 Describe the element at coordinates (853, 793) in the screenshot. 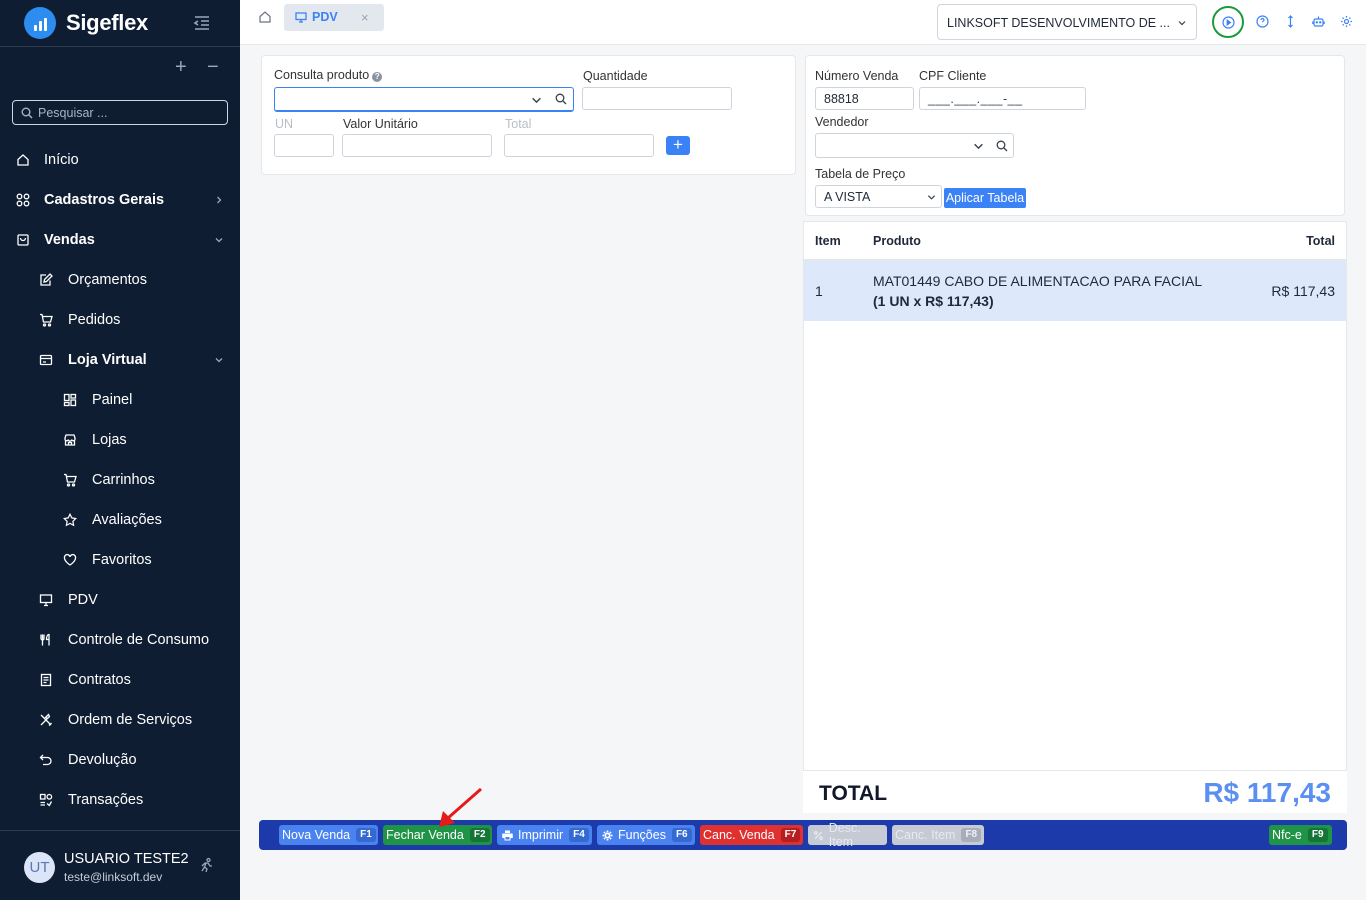

I see `total-label: TOTAL` at that location.